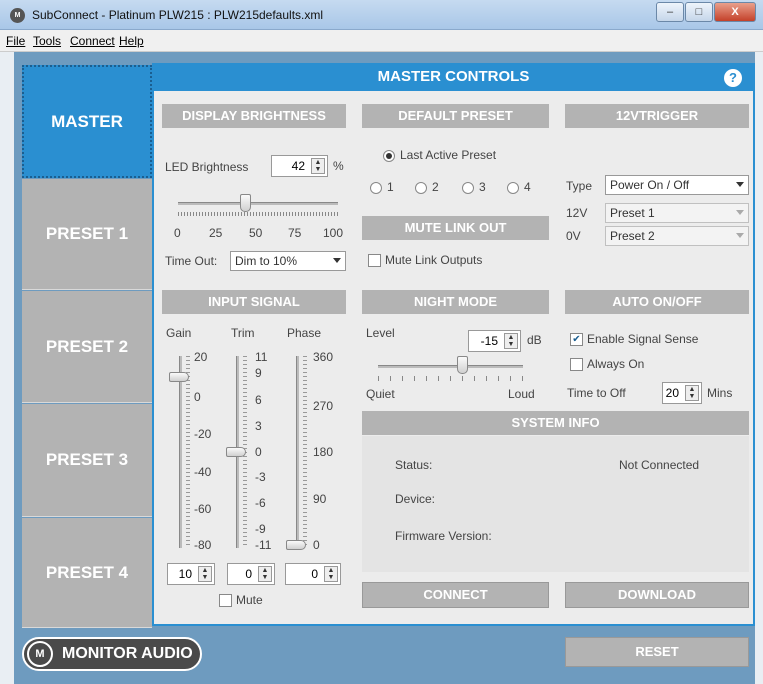  What do you see at coordinates (657, 595) in the screenshot?
I see `download-button: DOWNLOAD` at bounding box center [657, 595].